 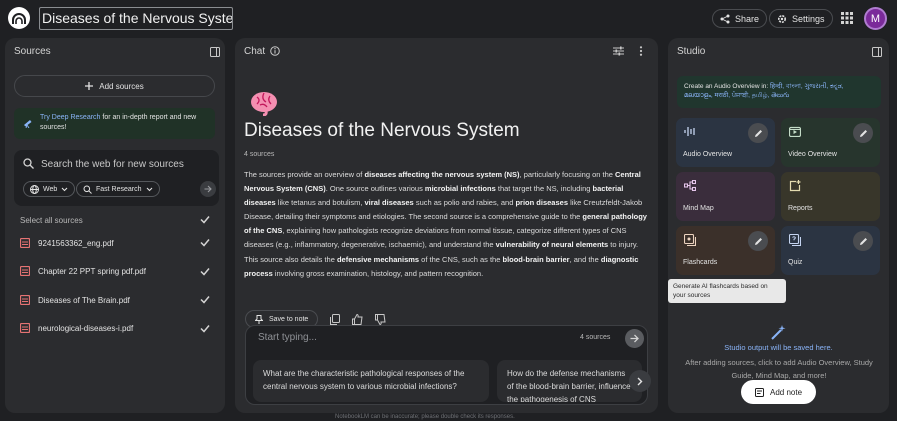 What do you see at coordinates (89, 86) in the screenshot?
I see `plus-icon` at bounding box center [89, 86].